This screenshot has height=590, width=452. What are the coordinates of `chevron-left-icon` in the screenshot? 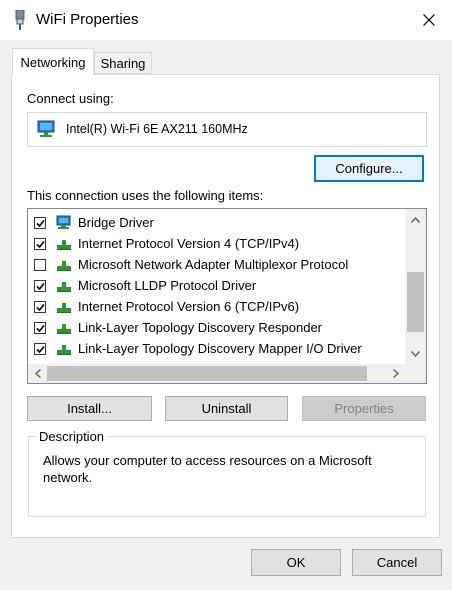 It's located at (37, 373).